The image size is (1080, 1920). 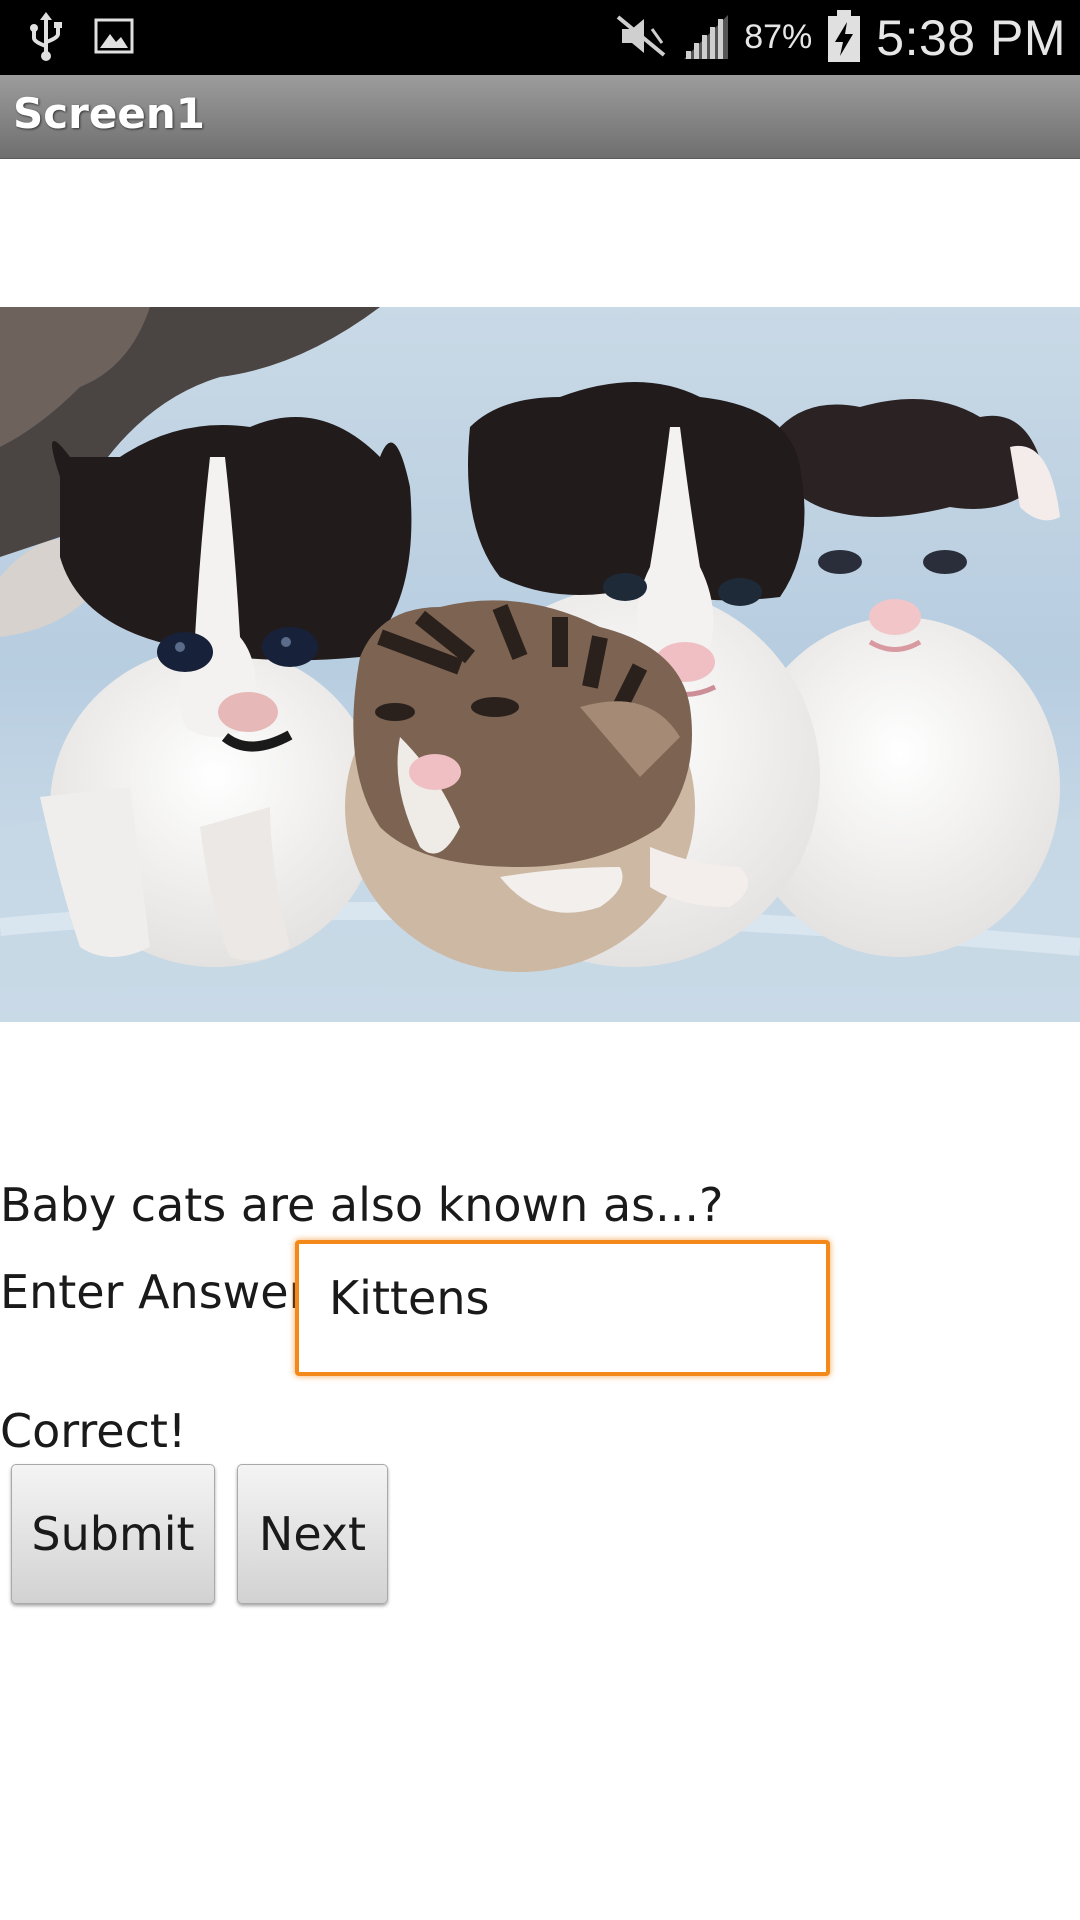 I want to click on battery-percent: 87%, so click(x=778, y=37).